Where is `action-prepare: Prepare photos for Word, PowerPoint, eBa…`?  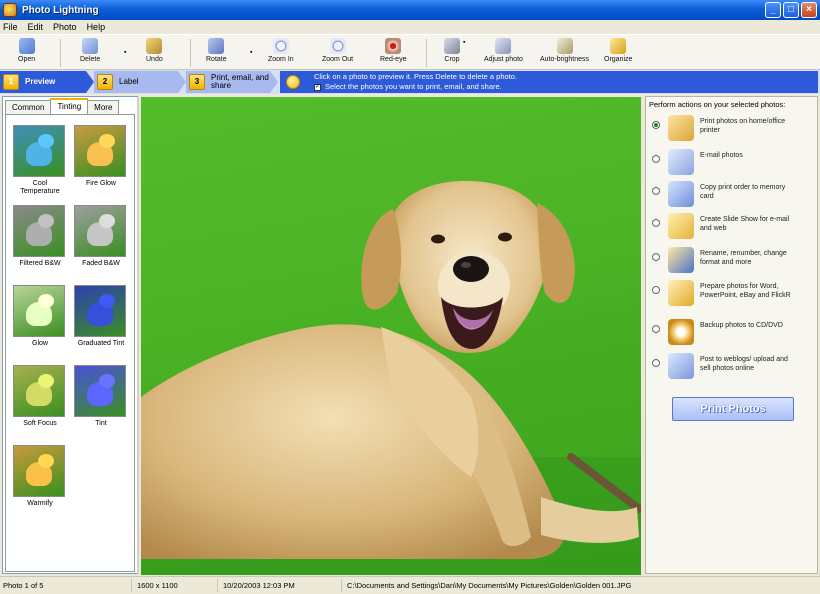
action-prepare: Prepare photos for Word, PowerPoint, eBa… is located at coordinates (734, 295).